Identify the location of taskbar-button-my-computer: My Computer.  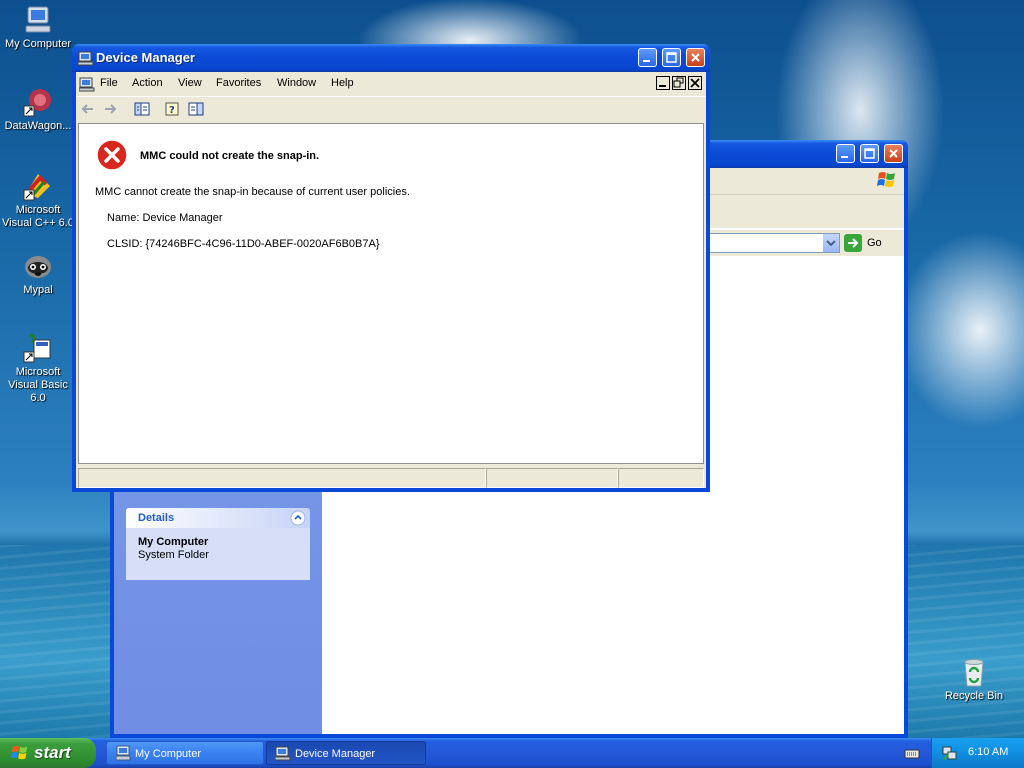
(185, 753).